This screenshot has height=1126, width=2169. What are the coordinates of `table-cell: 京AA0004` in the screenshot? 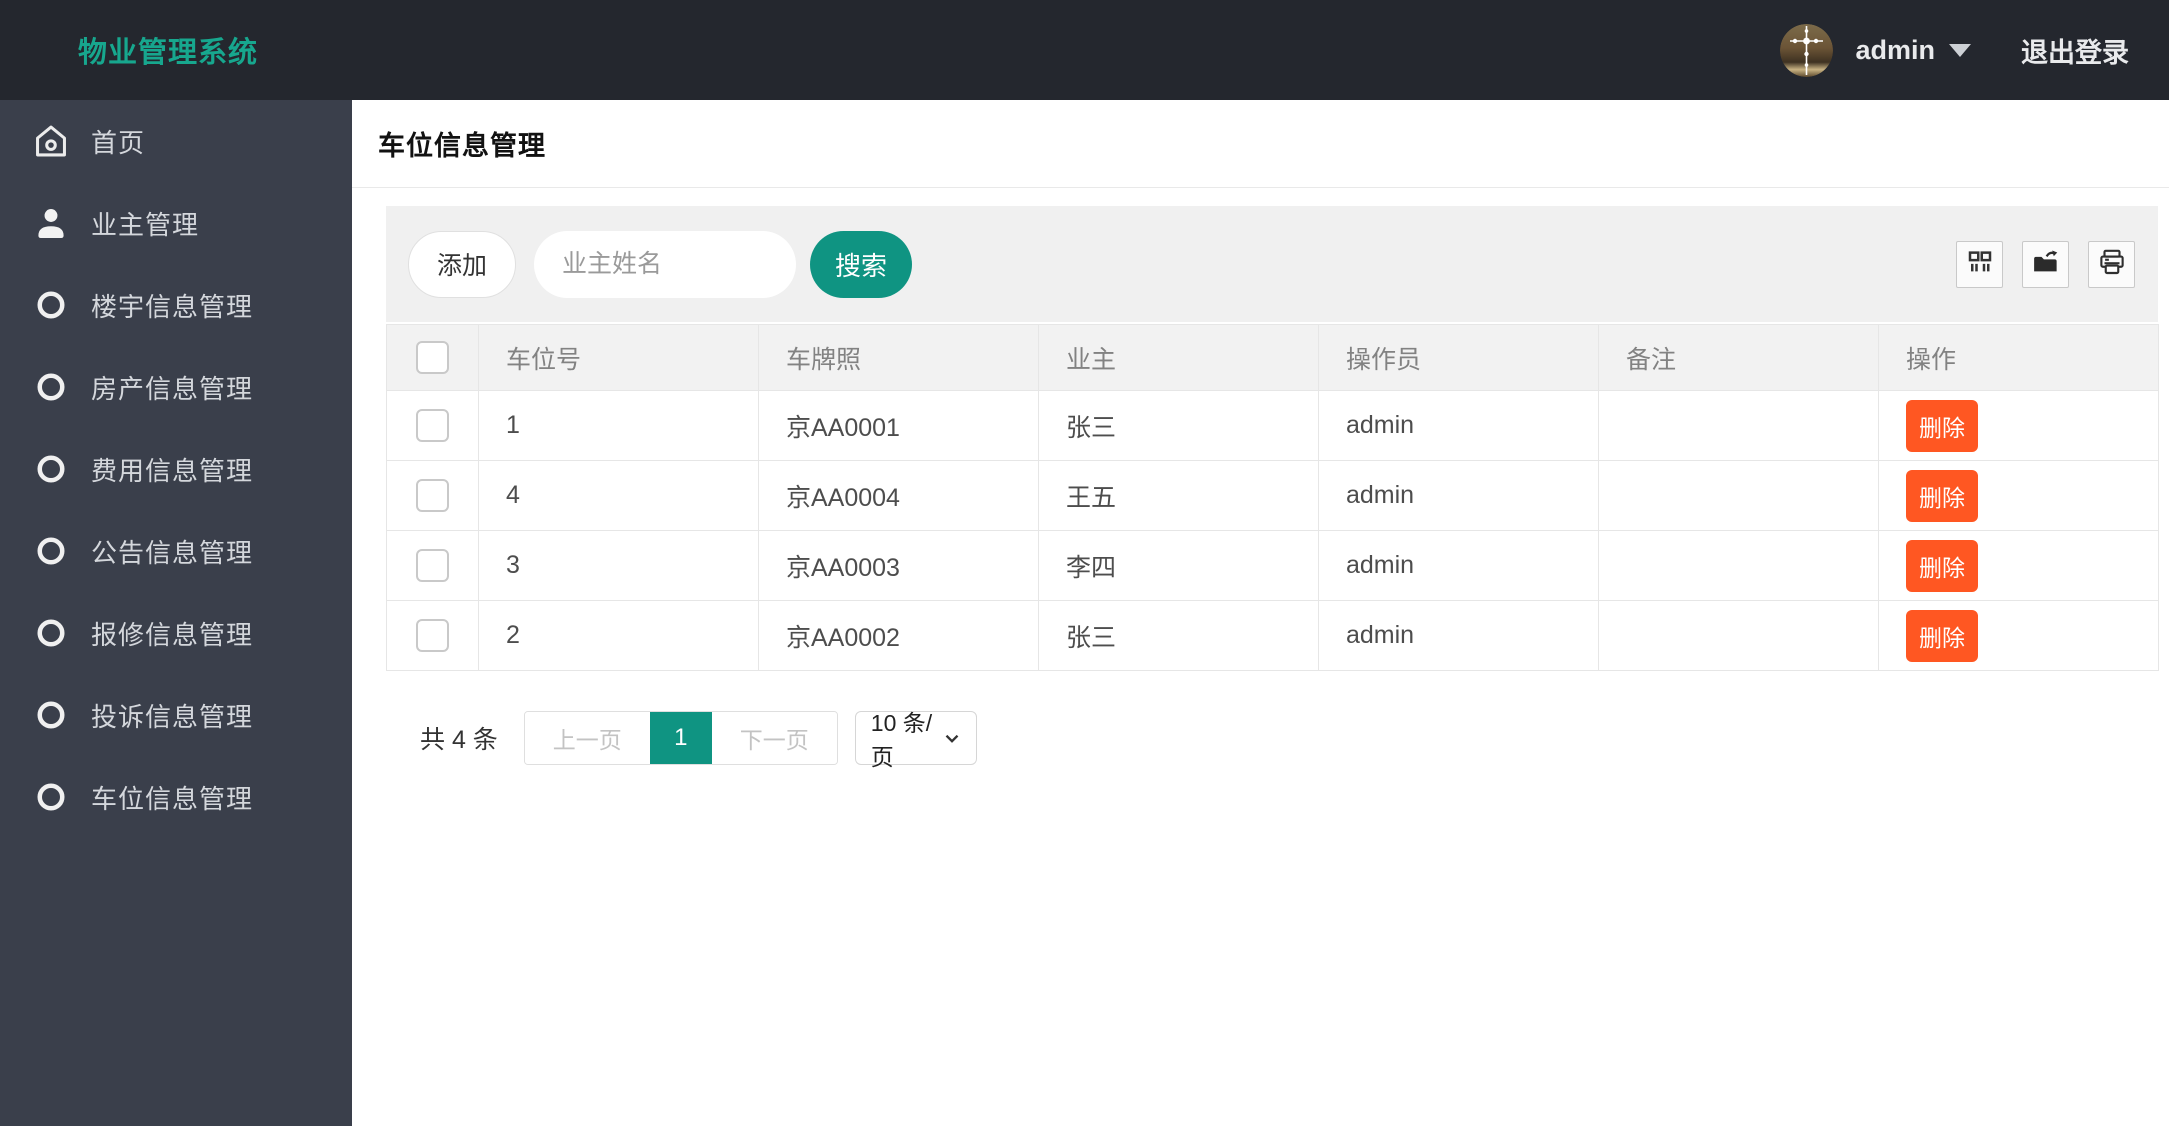 It's located at (898, 495).